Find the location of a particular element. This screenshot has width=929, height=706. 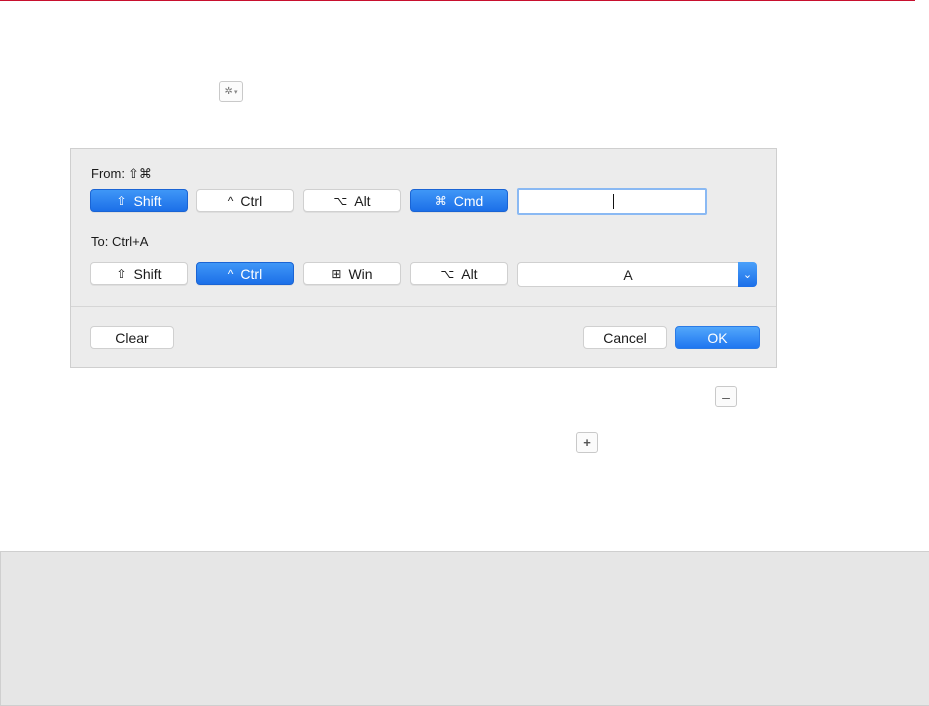

to-label: To: Ctrl+A is located at coordinates (120, 241).